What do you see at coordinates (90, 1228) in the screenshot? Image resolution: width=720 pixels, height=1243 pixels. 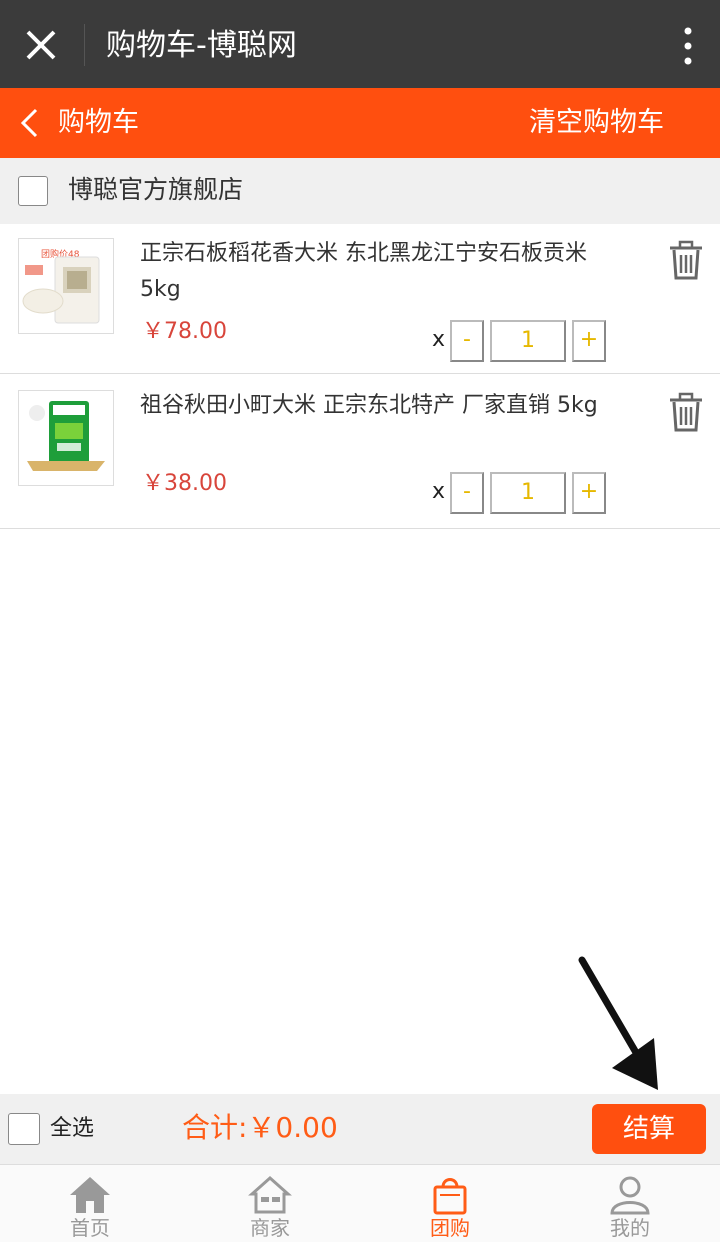 I see `tab-label: 首页` at bounding box center [90, 1228].